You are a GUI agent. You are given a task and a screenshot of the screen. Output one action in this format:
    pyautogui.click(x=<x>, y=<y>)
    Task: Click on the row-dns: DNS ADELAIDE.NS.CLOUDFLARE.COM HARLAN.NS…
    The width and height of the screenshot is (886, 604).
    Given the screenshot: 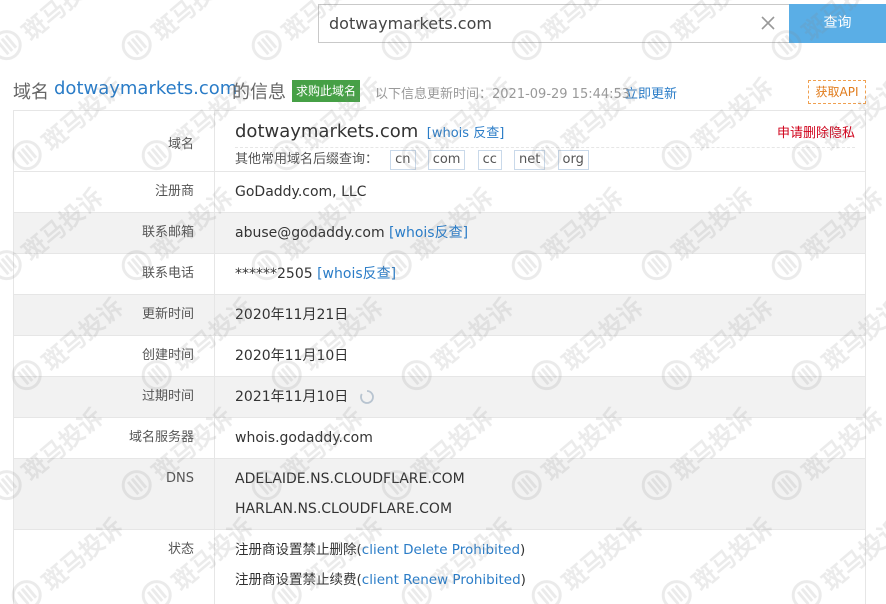 What is the action you would take?
    pyautogui.click(x=439, y=494)
    